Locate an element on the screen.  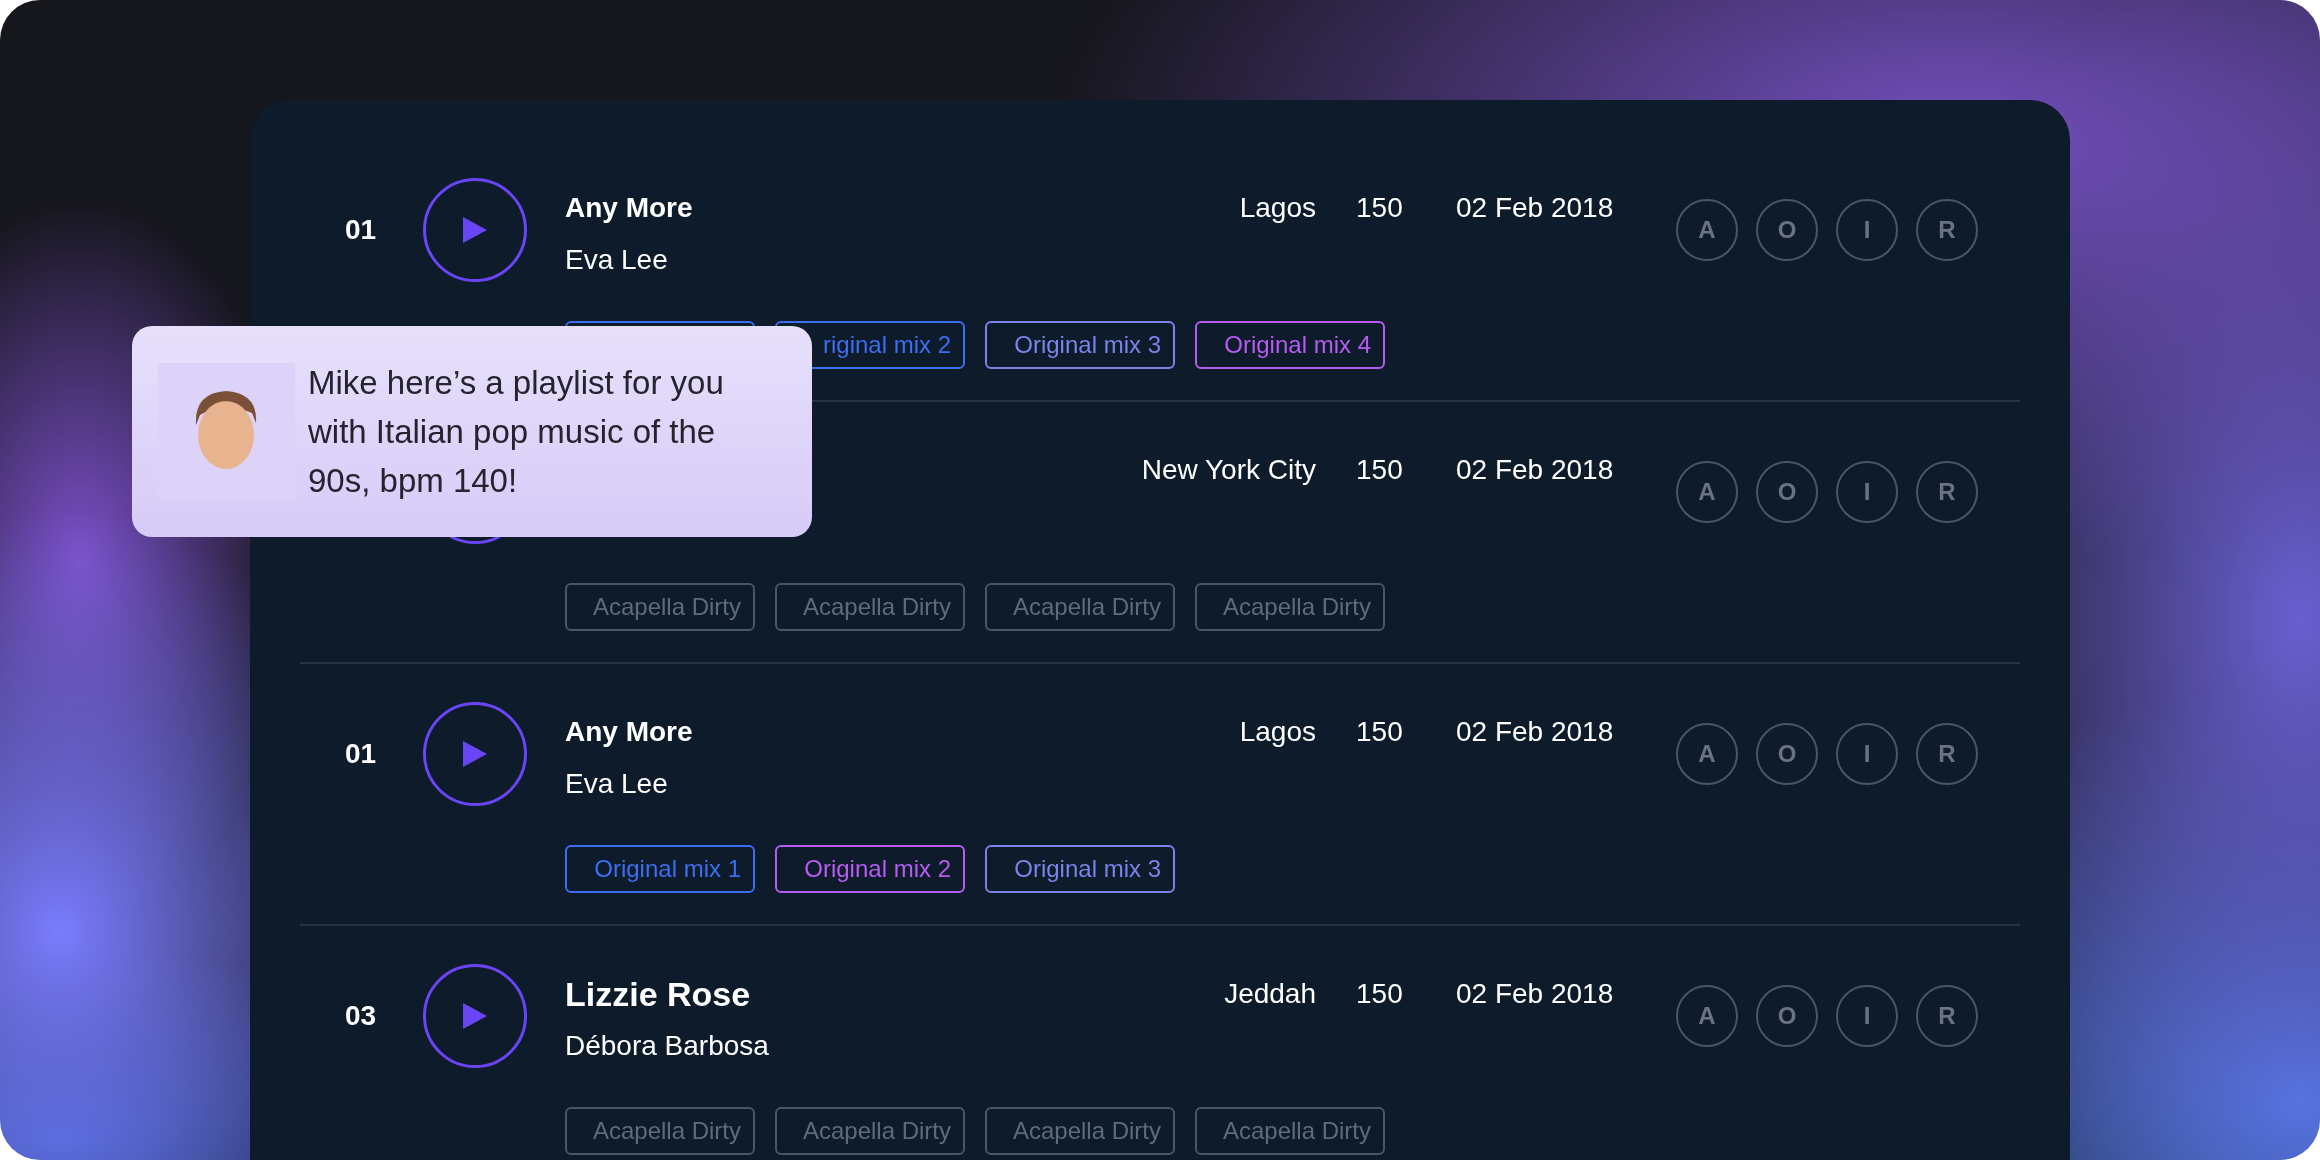
track-title: Lizzie Rose is located at coordinates (658, 994).